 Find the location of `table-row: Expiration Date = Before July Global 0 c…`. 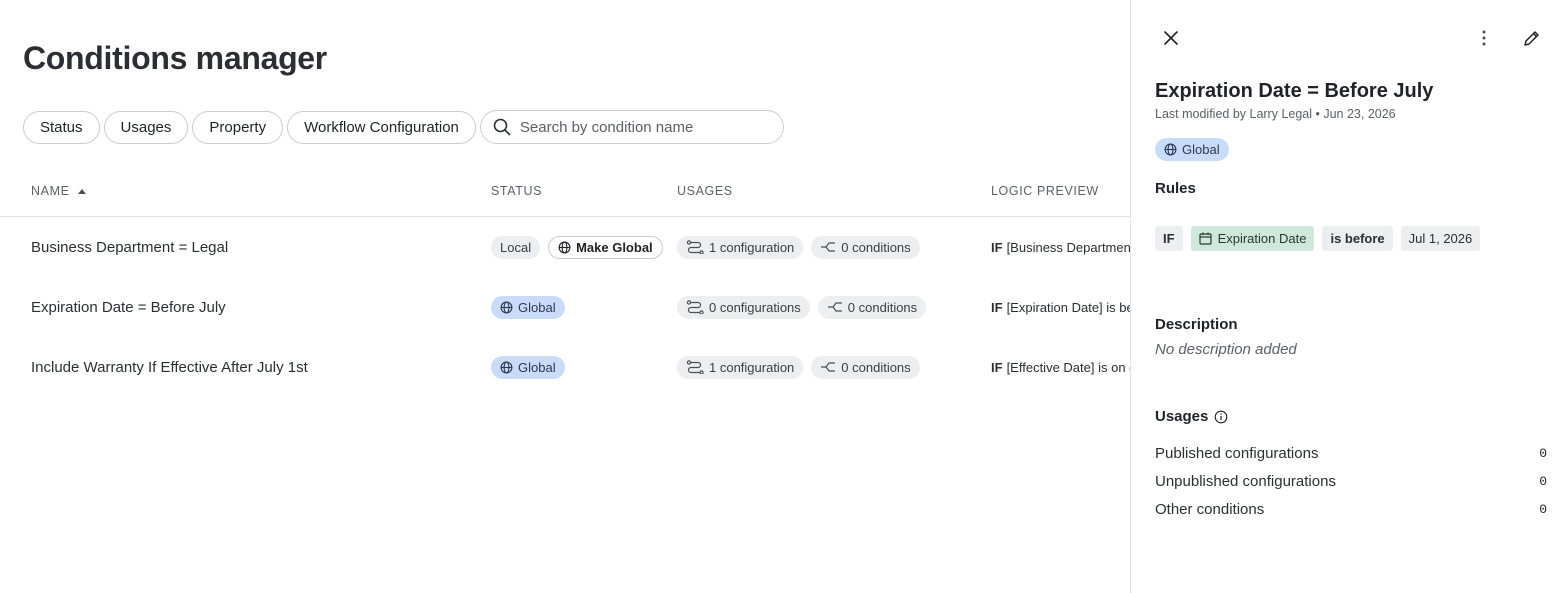

table-row: Expiration Date = Before July Global 0 c… is located at coordinates (565, 307).